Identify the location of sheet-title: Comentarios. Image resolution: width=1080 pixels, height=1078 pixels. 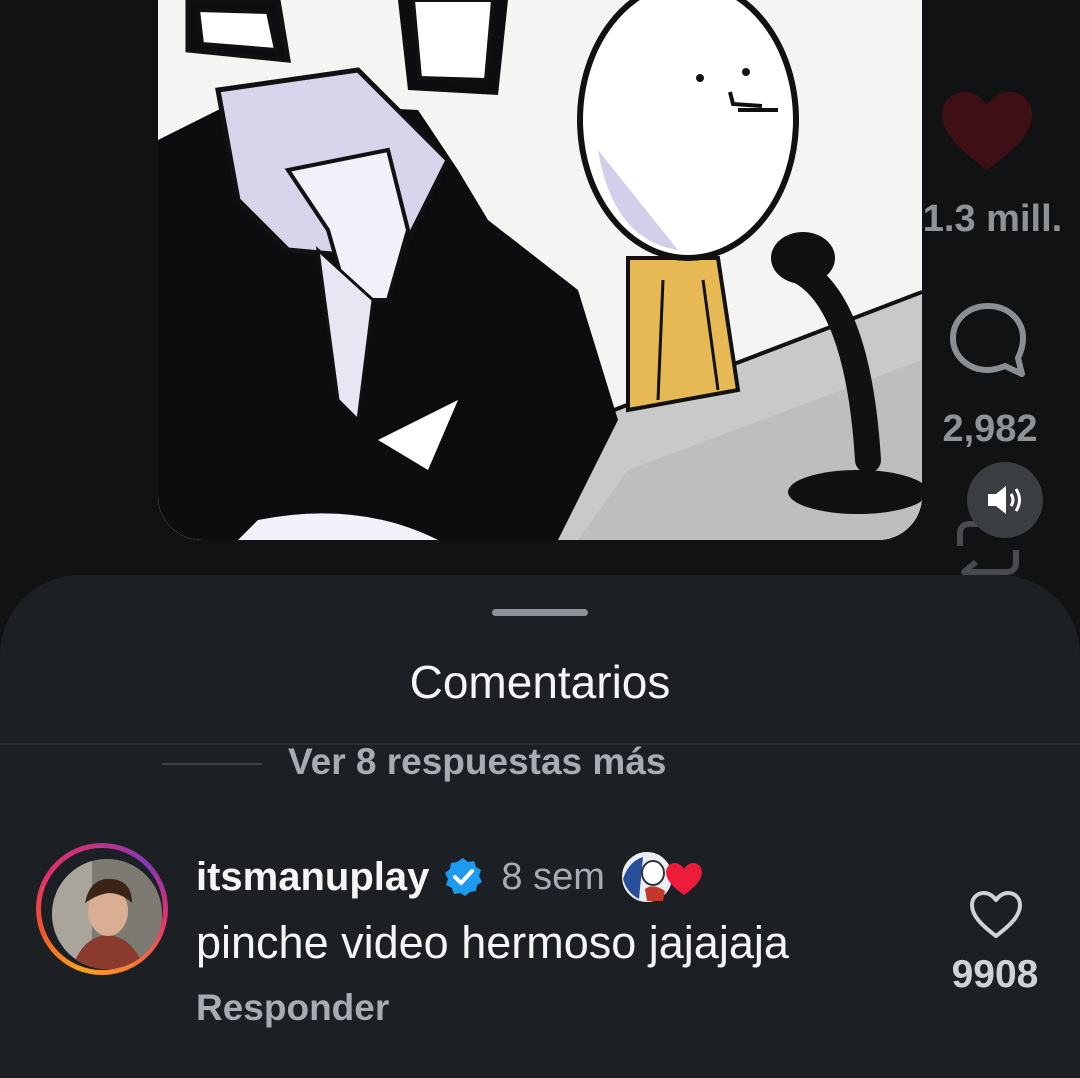
(540, 682).